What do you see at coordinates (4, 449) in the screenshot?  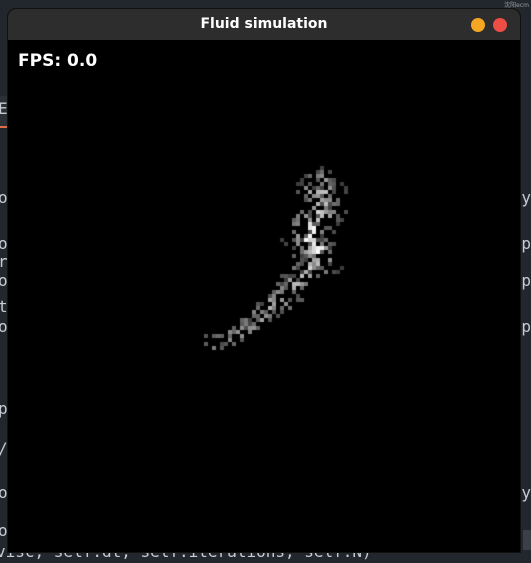 I see `editor-fragment-left: /` at bounding box center [4, 449].